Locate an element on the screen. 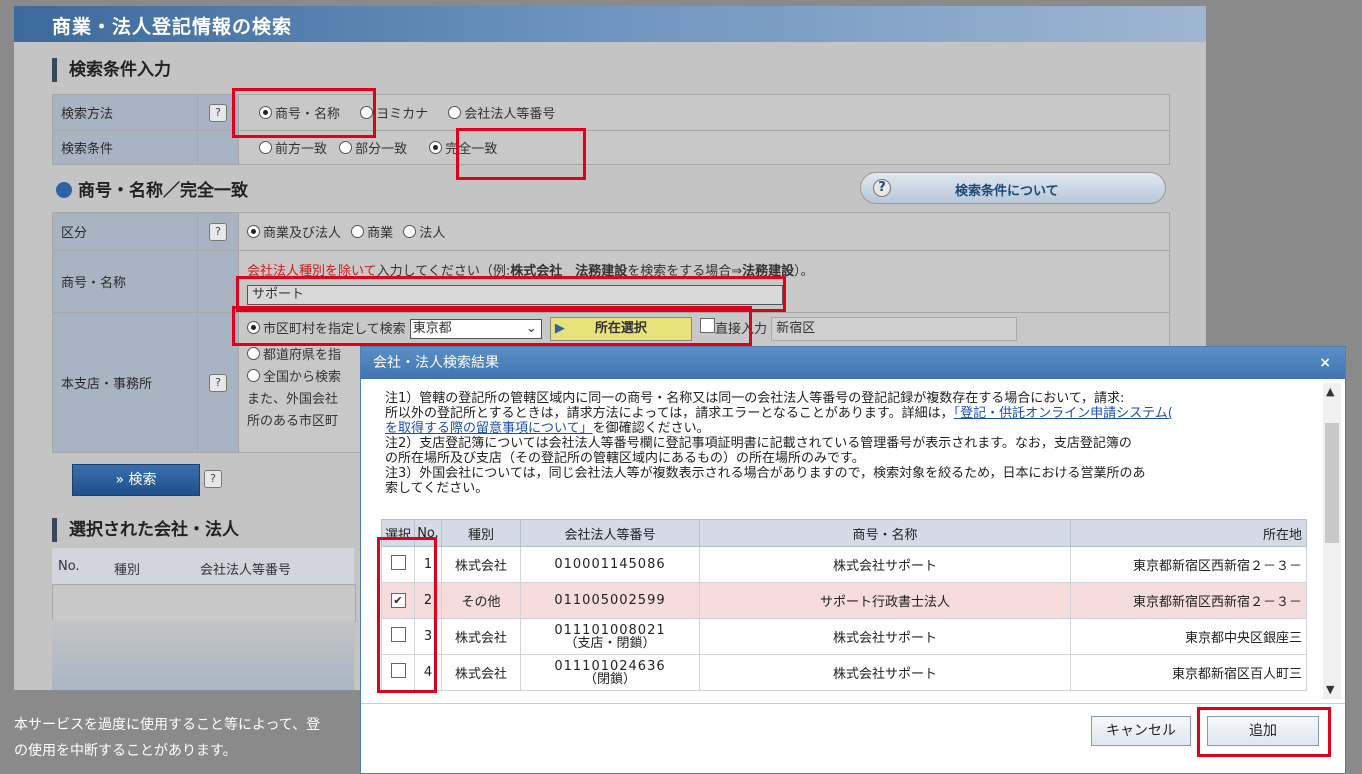  online-system-link: 「登記・供託オンライン申請システム( is located at coordinates (1063, 413).